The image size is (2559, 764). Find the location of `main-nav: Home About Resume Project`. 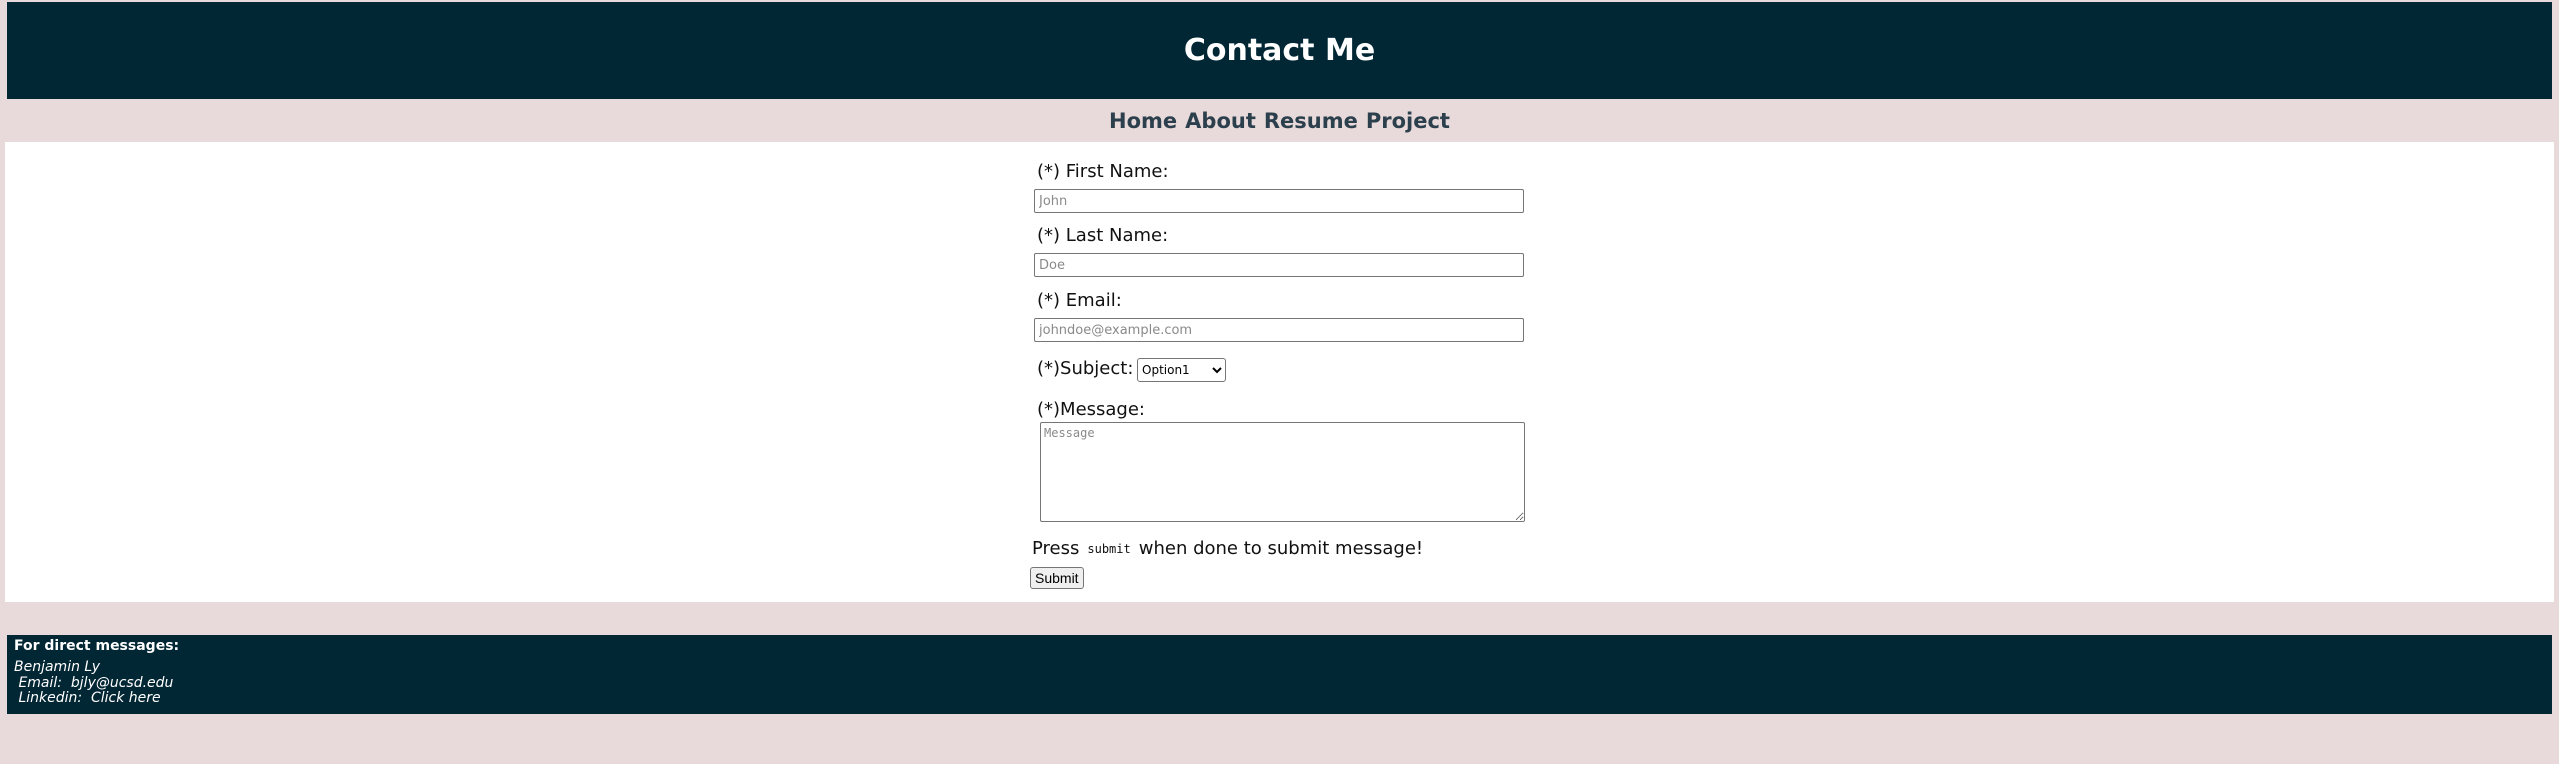

main-nav: Home About Resume Project is located at coordinates (1279, 121).